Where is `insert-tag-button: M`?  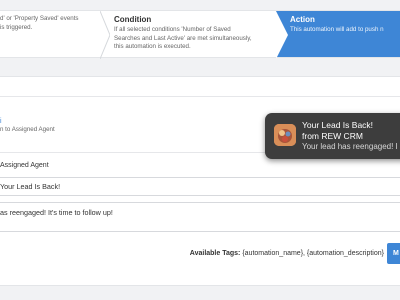
insert-tag-button: M is located at coordinates (393, 253).